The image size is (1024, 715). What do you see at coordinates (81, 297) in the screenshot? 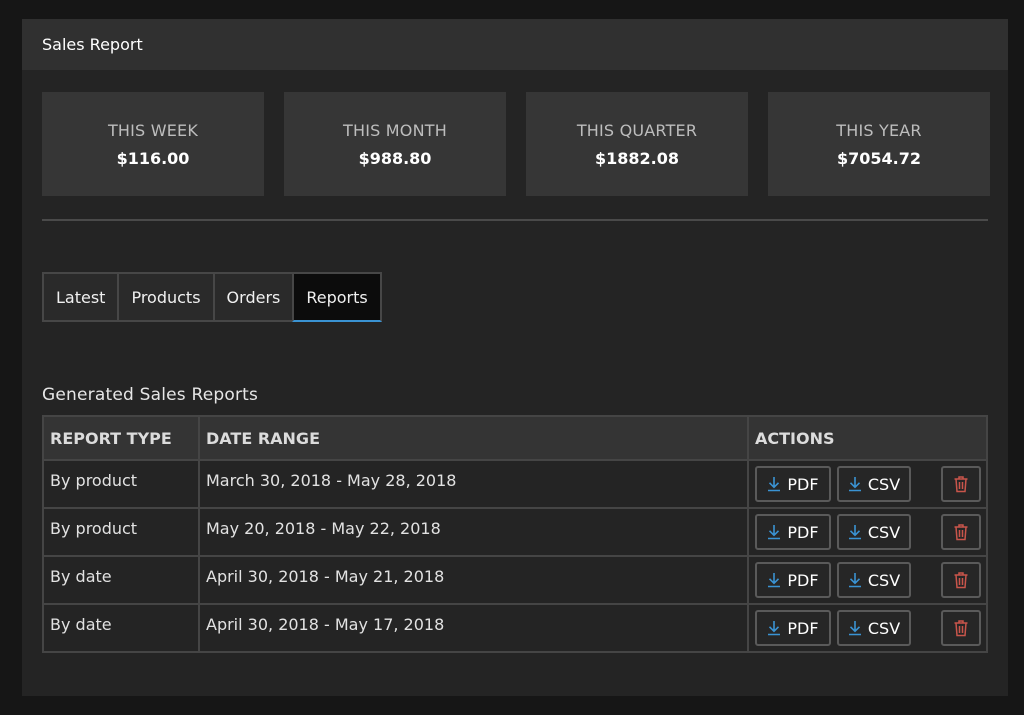
I see `tab-latest: Latest` at bounding box center [81, 297].